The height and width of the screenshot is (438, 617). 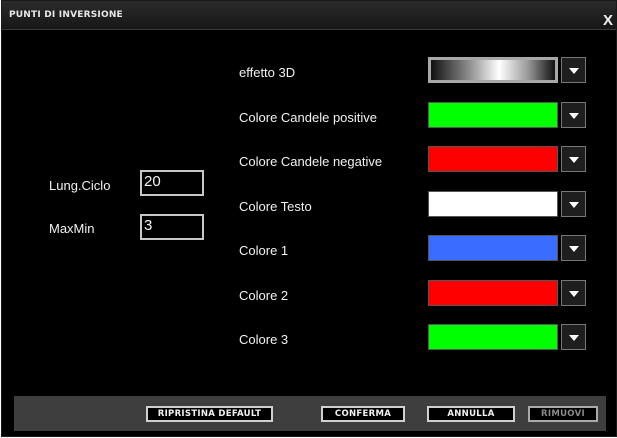 What do you see at coordinates (471, 414) in the screenshot?
I see `cancel-button: ANNULLA` at bounding box center [471, 414].